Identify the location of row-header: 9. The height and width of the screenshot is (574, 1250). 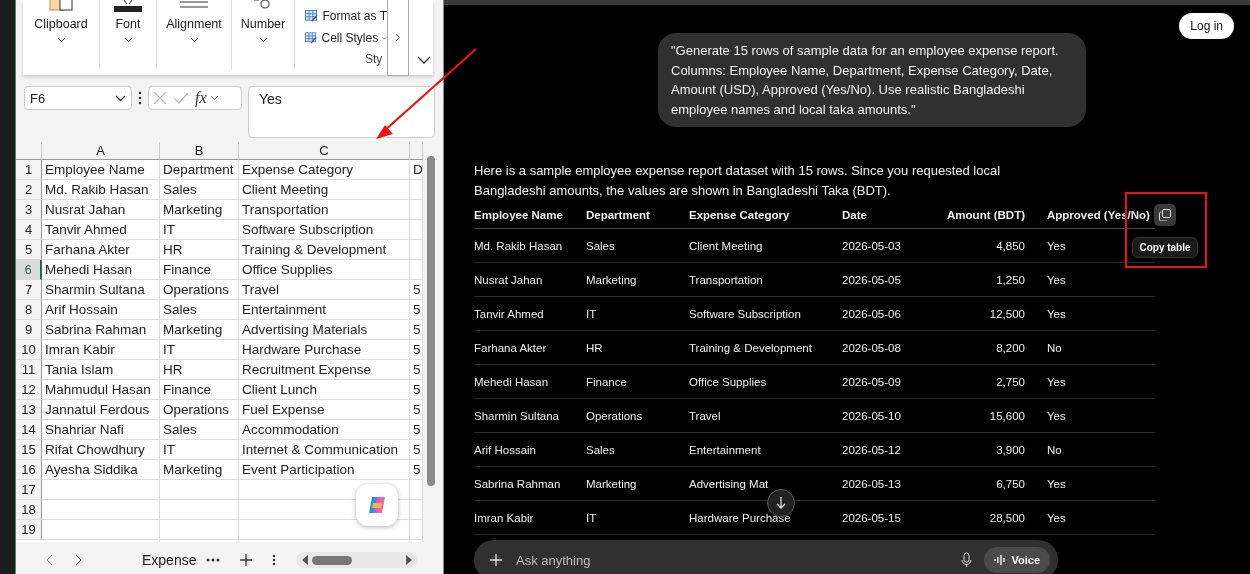
(29, 330).